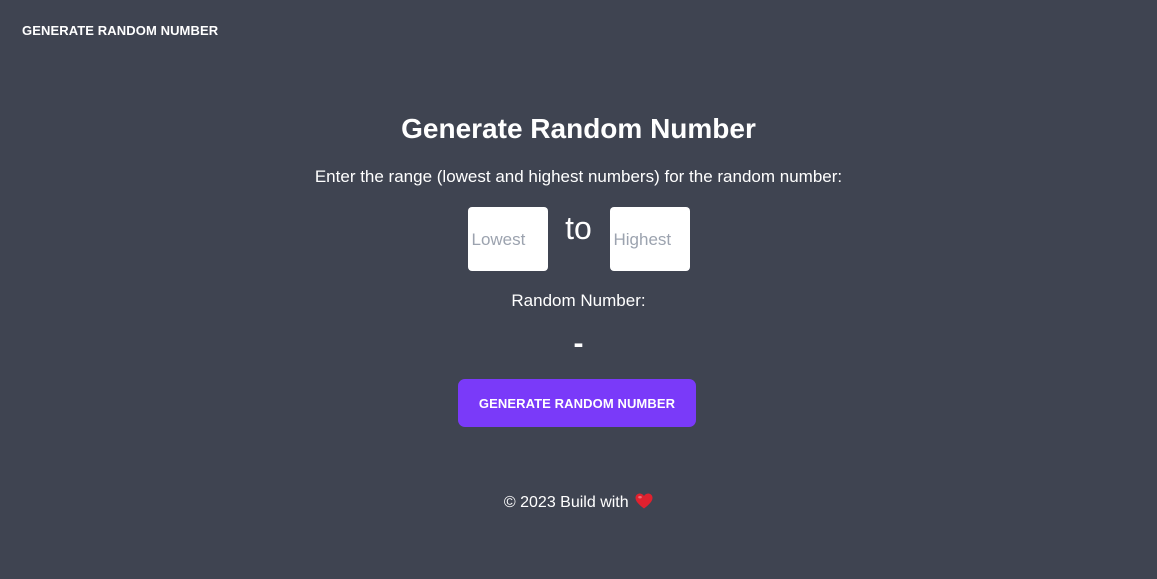  What do you see at coordinates (644, 501) in the screenshot?
I see `heart-icon` at bounding box center [644, 501].